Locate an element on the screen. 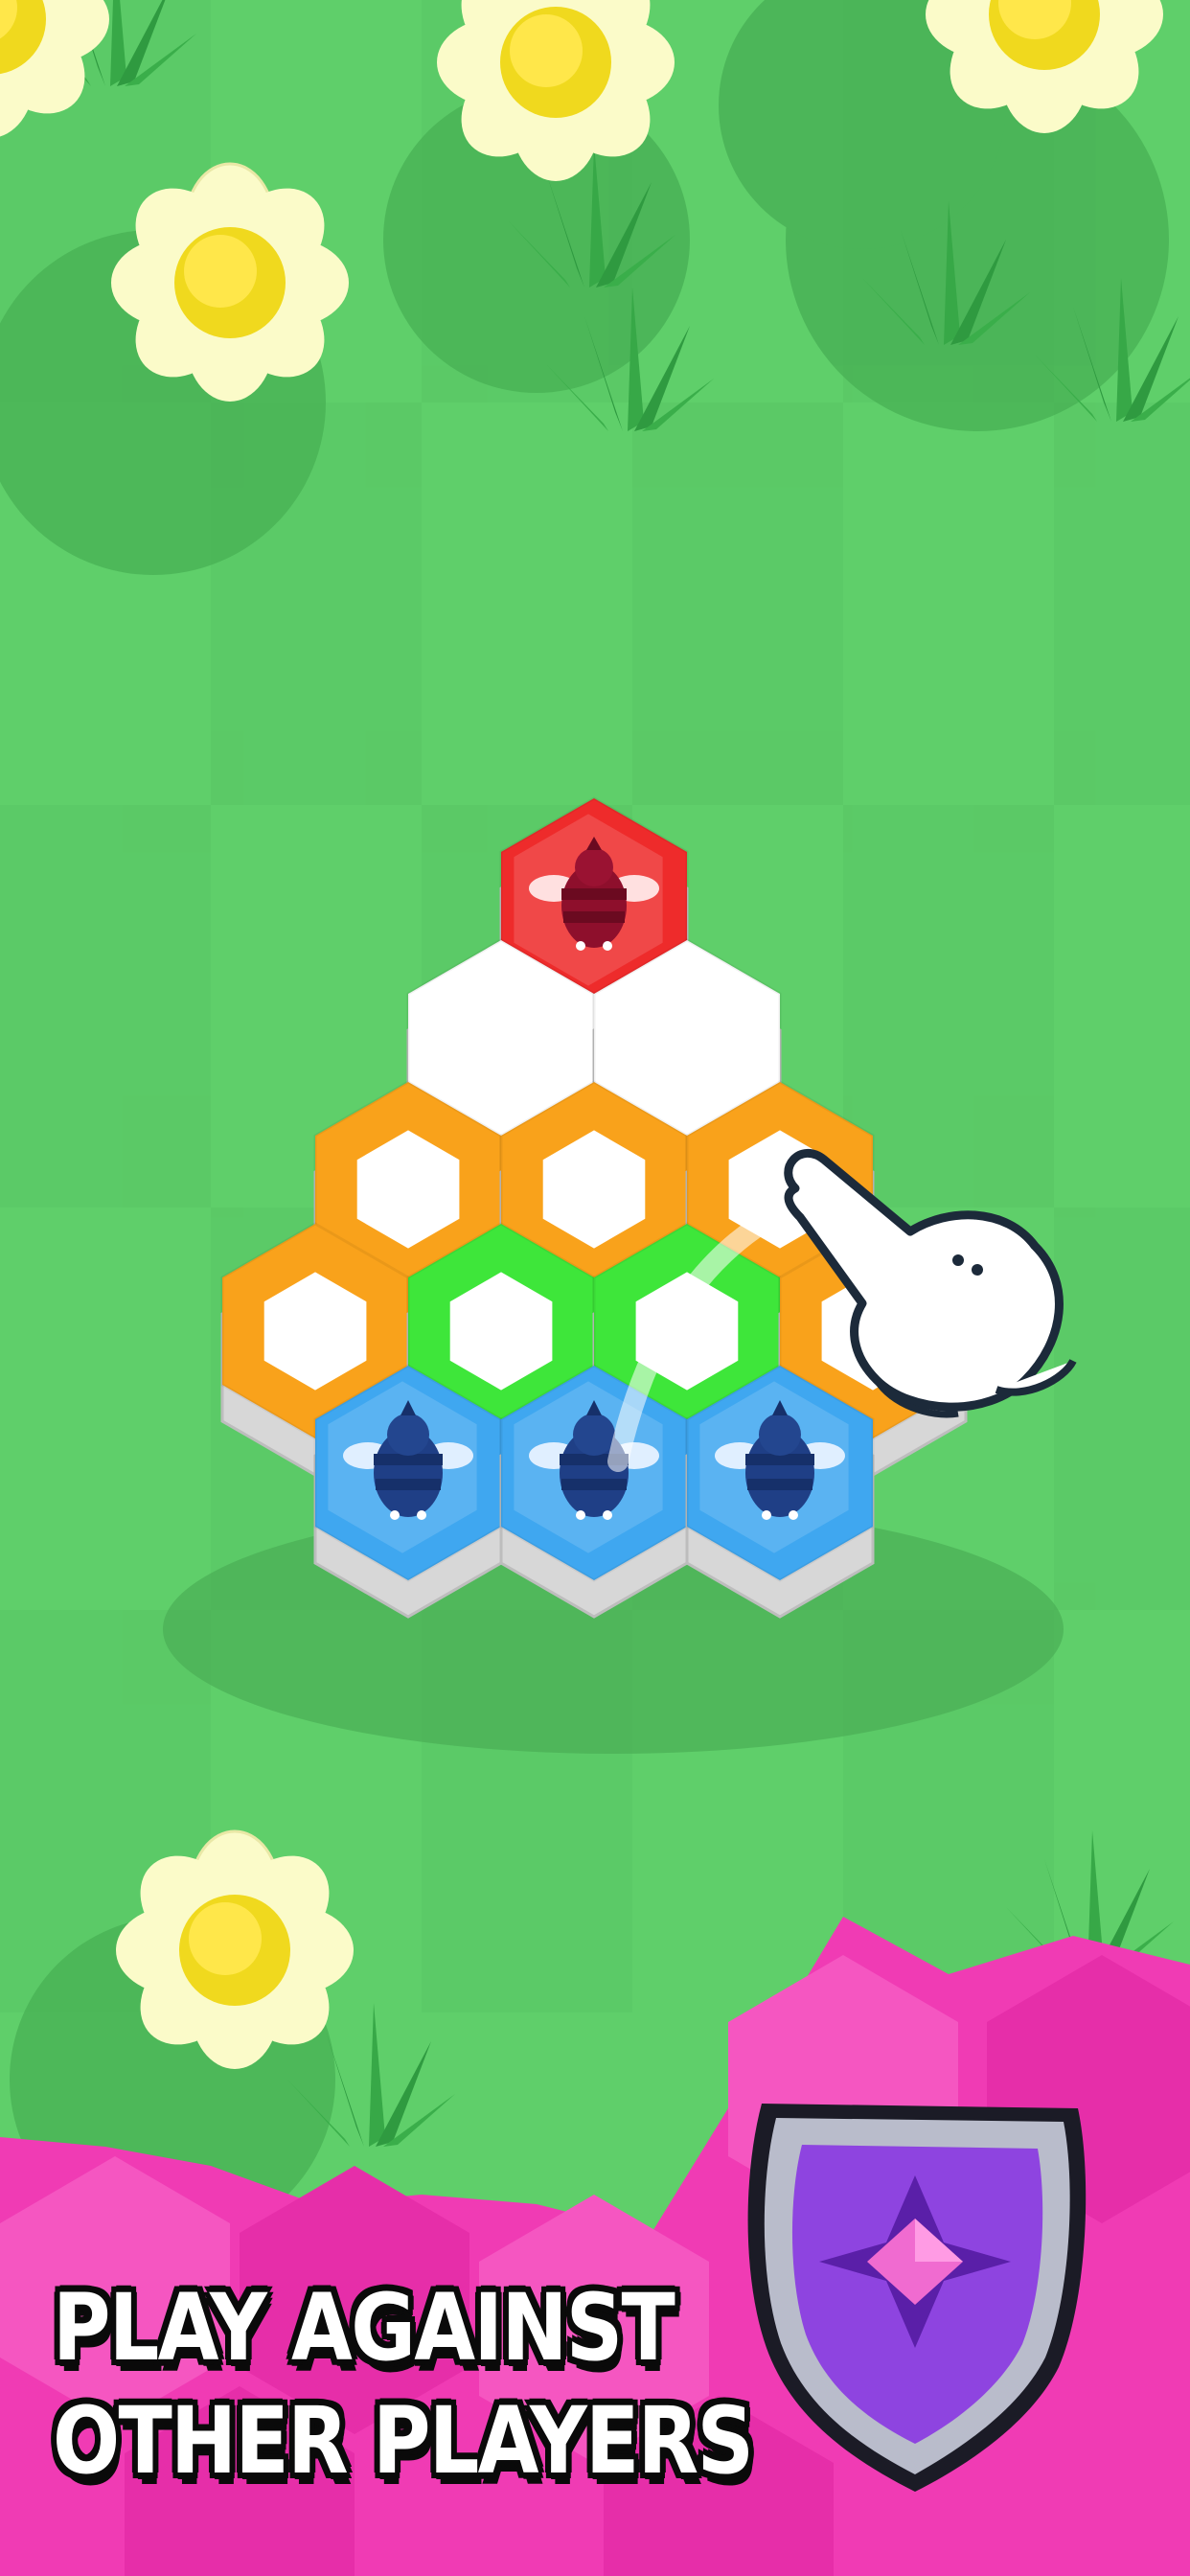  promo-line-1: PLAY AGAINST is located at coordinates (364, 2327).